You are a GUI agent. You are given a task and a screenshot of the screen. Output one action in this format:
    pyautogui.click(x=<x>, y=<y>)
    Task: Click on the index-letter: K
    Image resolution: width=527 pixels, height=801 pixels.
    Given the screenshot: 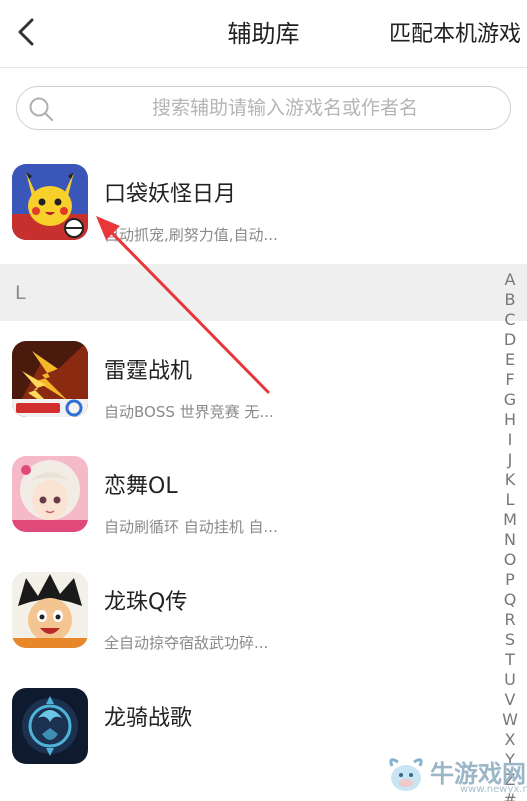 What is the action you would take?
    pyautogui.click(x=510, y=480)
    